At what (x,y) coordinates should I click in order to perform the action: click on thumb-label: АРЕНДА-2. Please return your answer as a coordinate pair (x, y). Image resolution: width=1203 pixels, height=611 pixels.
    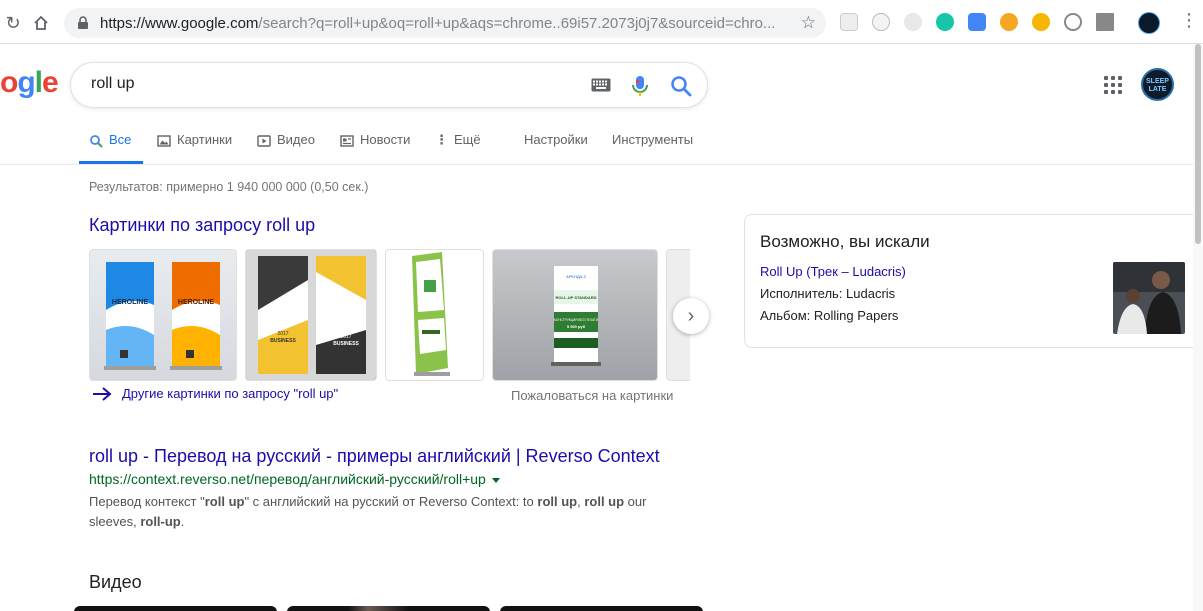
    Looking at the image, I should click on (576, 276).